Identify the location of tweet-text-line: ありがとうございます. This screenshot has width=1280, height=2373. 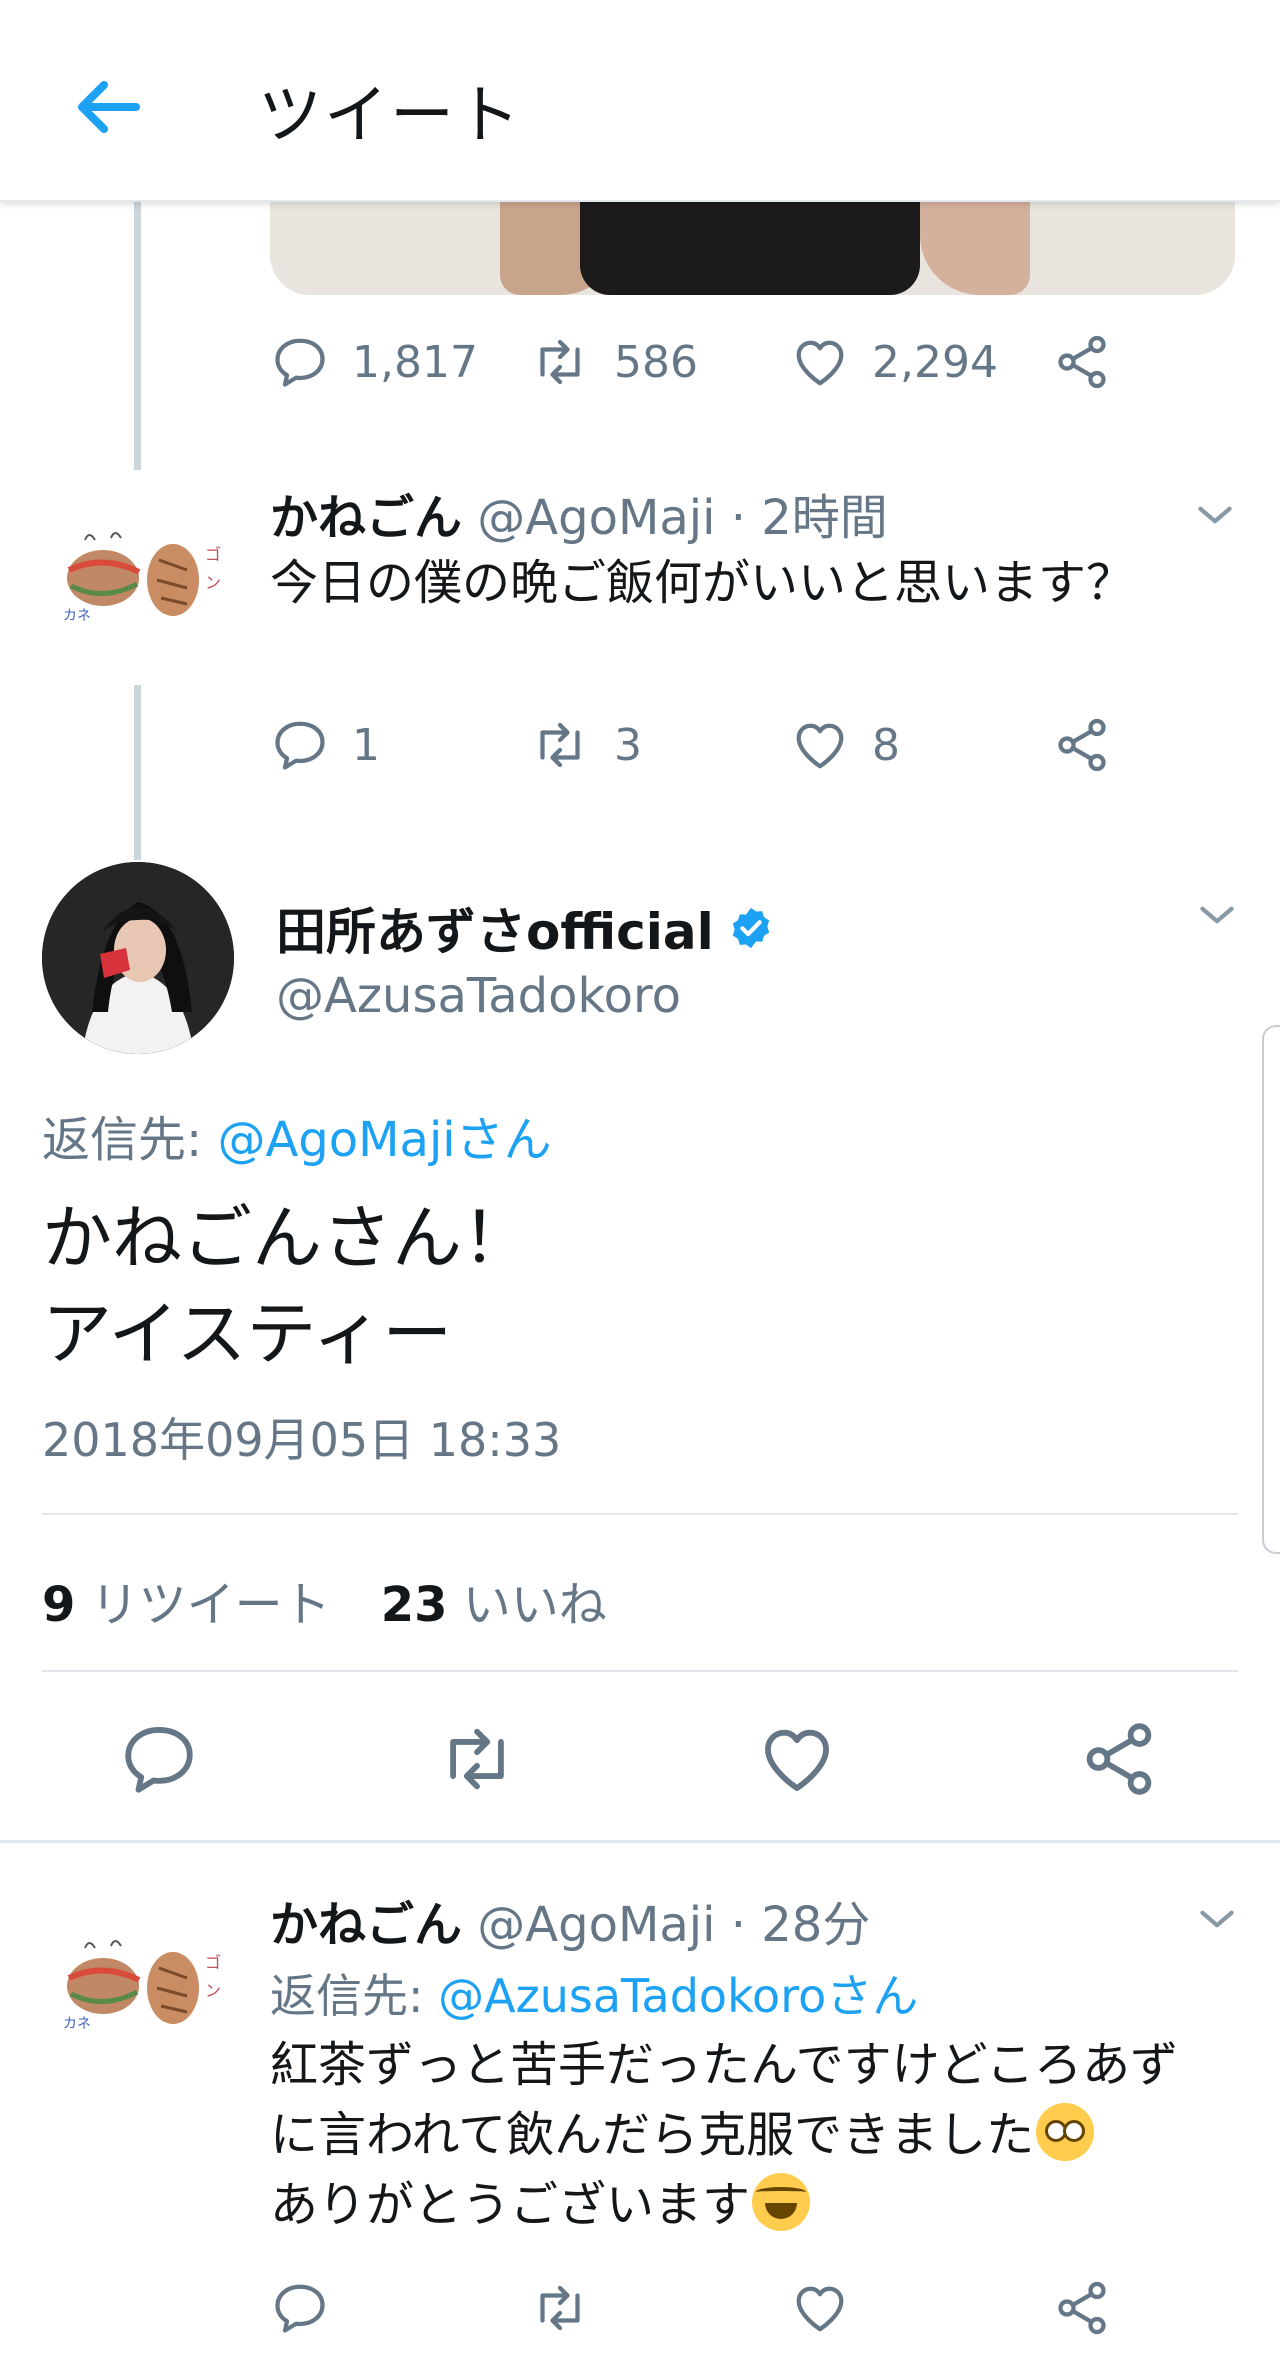
(724, 2205).